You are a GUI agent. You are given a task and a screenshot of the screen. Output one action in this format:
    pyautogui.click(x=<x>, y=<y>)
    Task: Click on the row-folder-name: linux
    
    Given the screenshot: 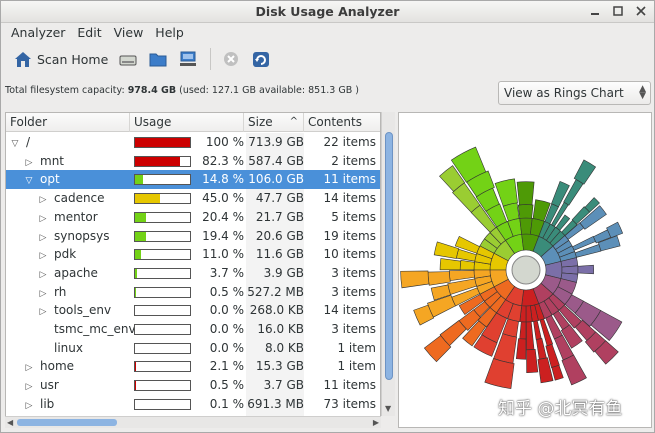 What is the action you would take?
    pyautogui.click(x=68, y=347)
    